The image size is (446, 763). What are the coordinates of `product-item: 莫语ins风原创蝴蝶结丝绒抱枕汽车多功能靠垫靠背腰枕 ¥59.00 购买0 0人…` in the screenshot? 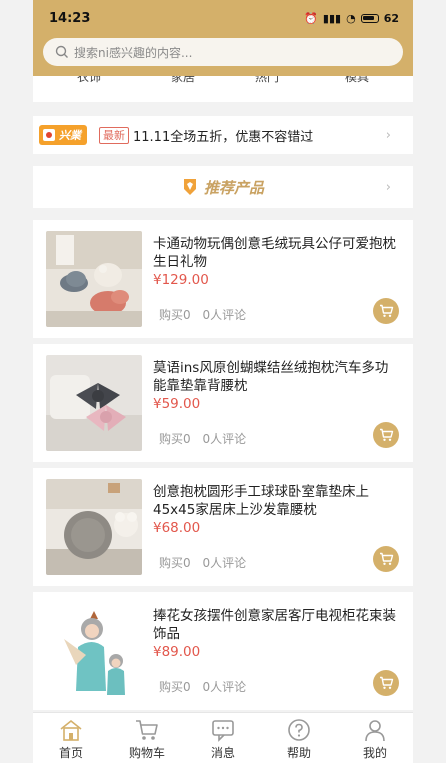 It's located at (223, 403).